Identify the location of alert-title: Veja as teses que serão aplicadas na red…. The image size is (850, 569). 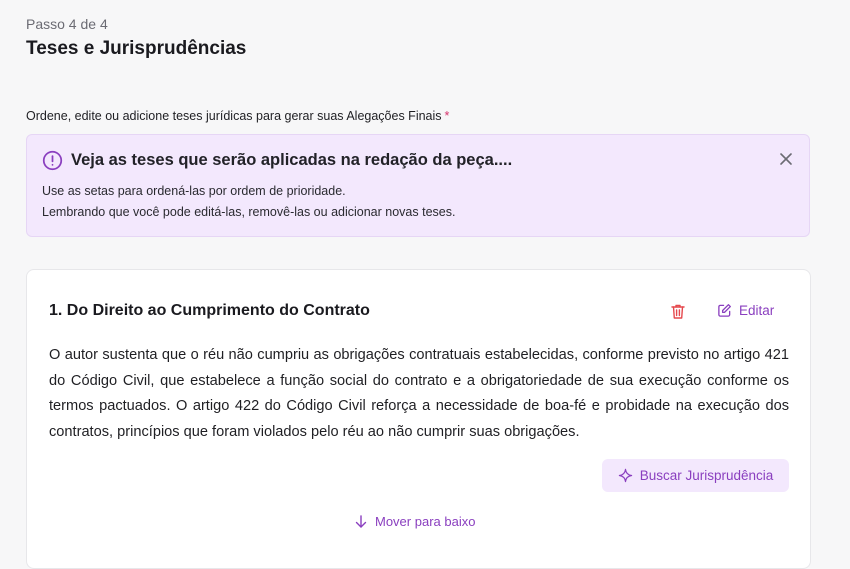
(292, 160).